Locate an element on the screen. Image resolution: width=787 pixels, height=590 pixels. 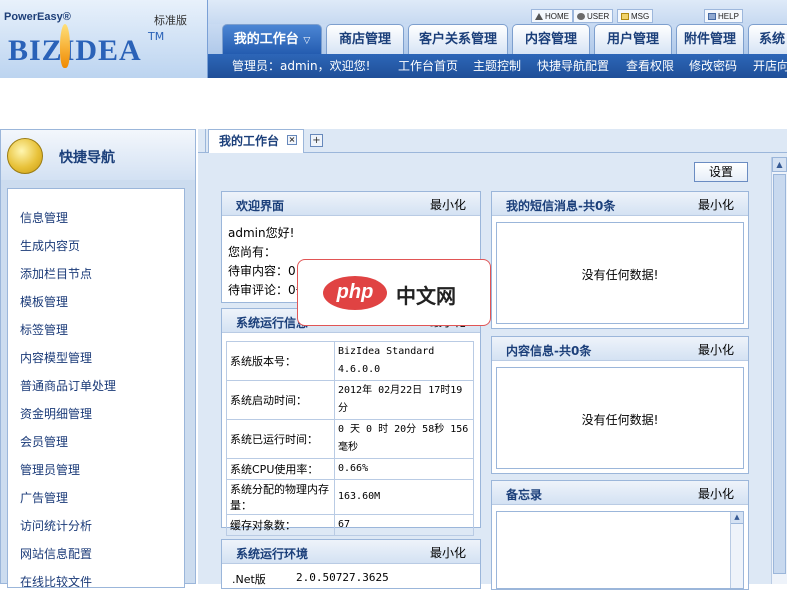
sms-header: 我的短信消息-共0条 最小化 is located at coordinates (620, 204).